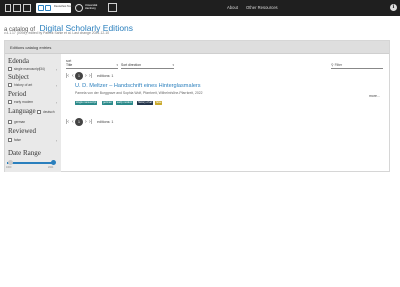 Image resolution: width=400 pixels, height=287 pixels. I want to click on facet-item-label: german, so click(20, 122).